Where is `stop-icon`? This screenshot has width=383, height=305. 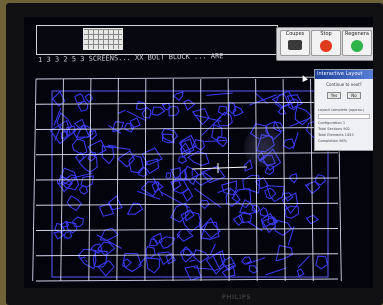
stop-icon is located at coordinates (326, 46).